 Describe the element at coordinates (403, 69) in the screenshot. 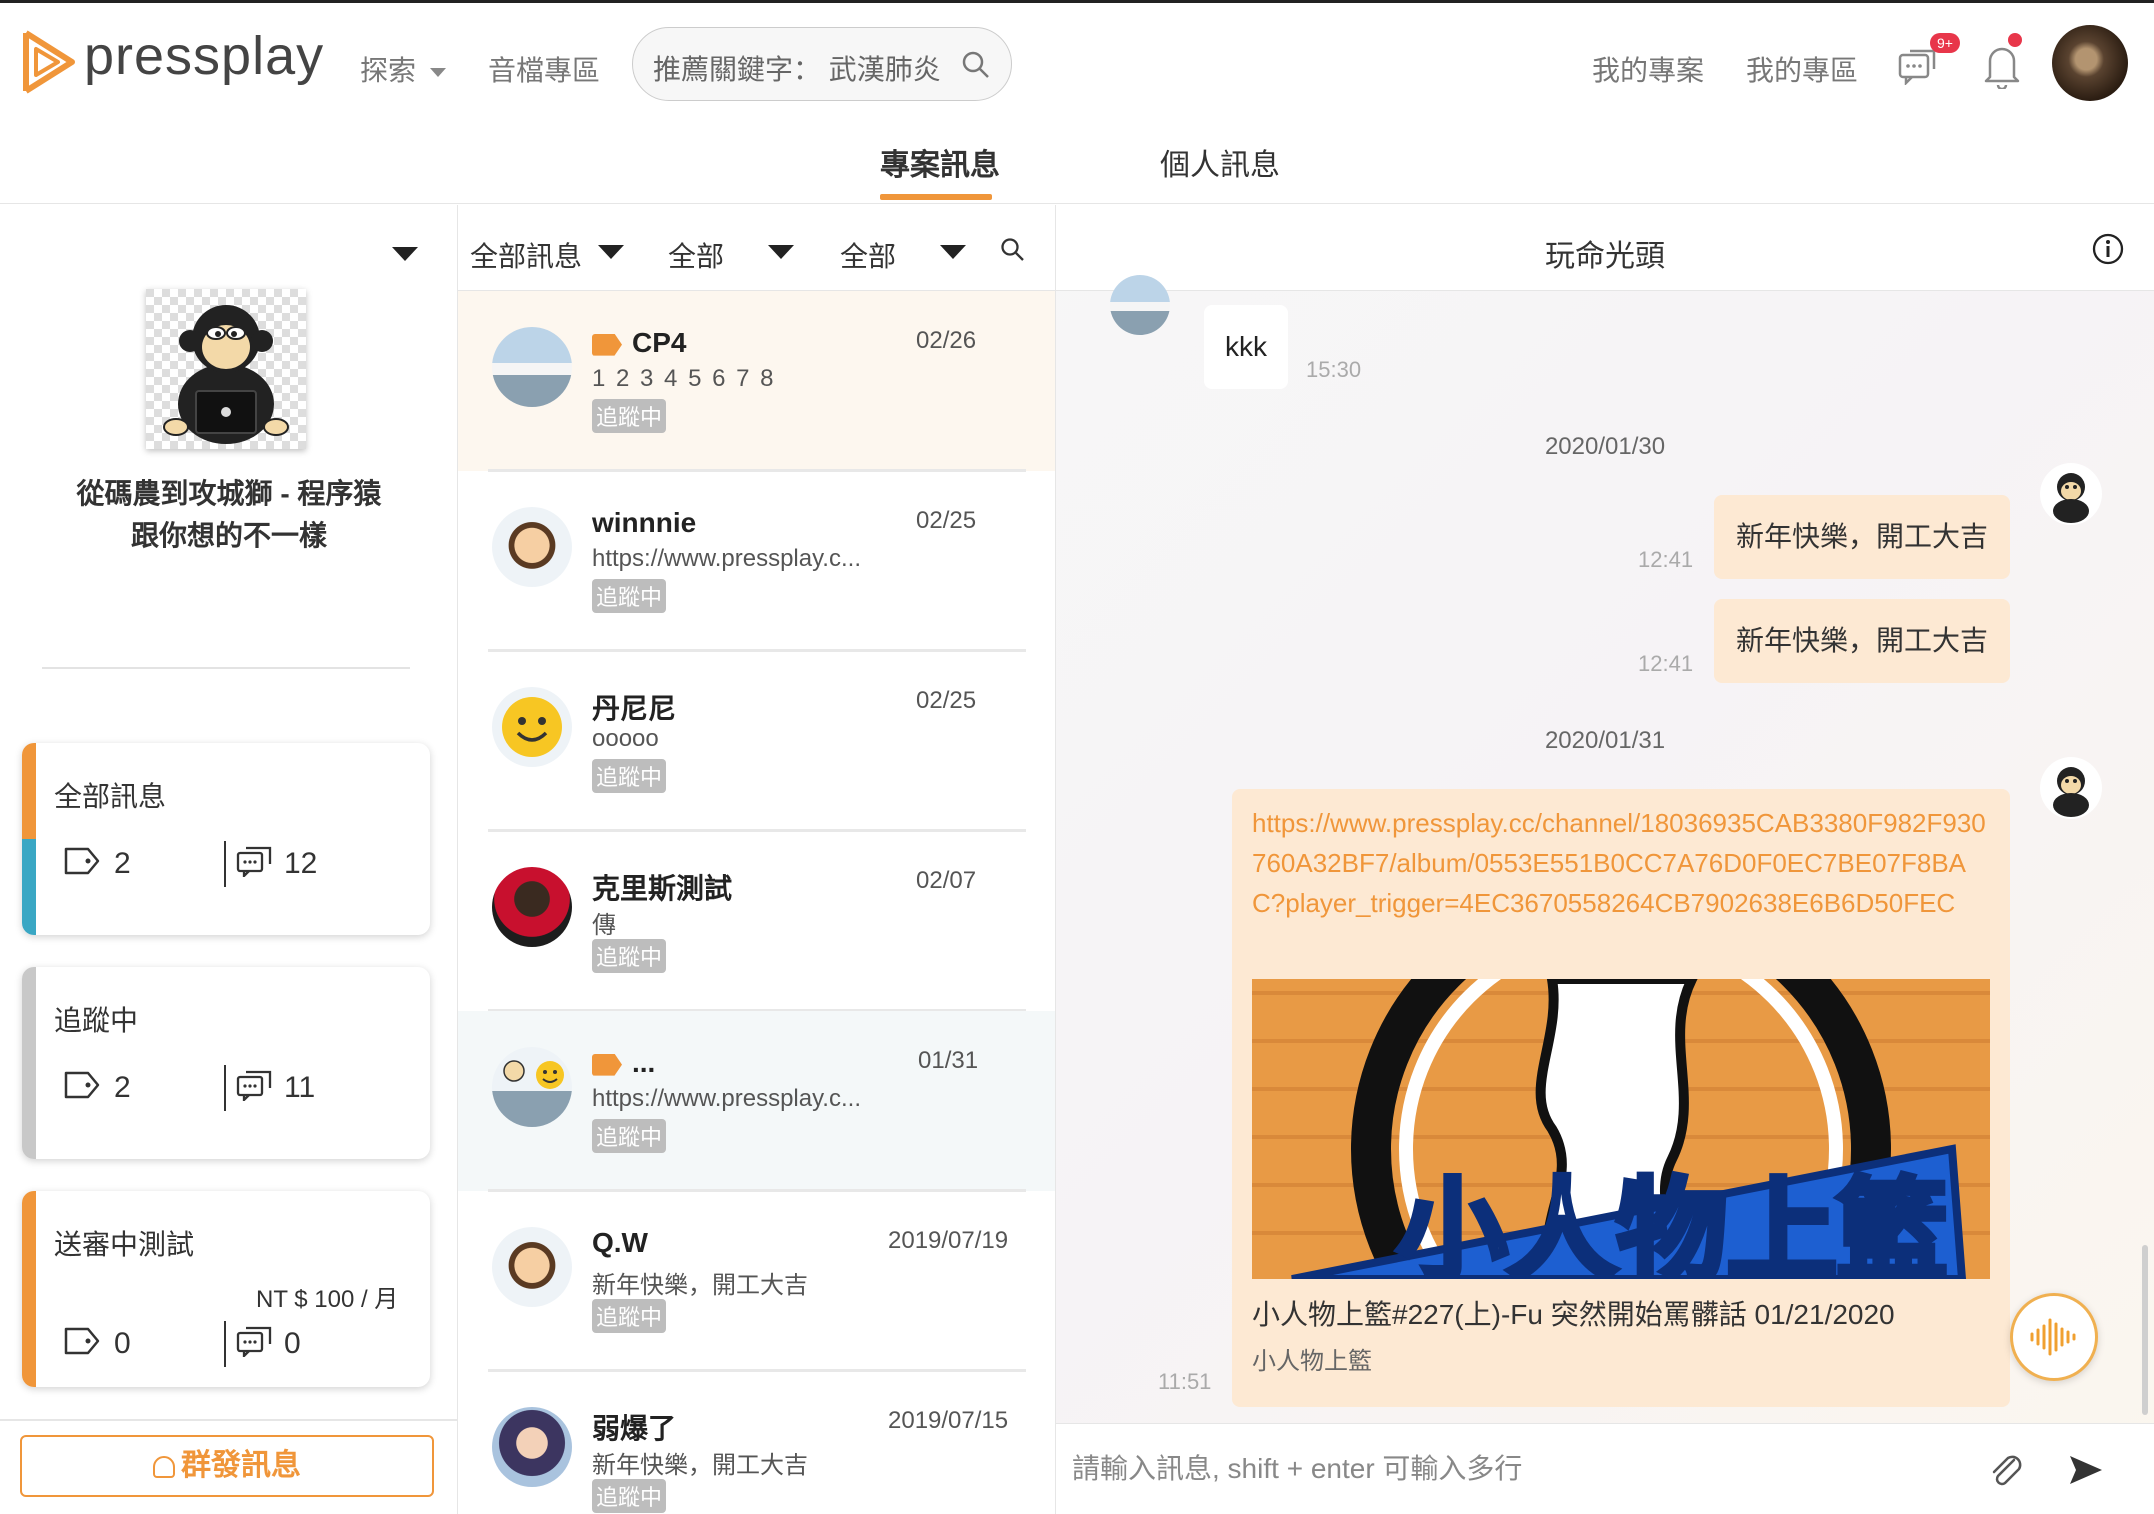

I see `nav-explore: 探索` at that location.